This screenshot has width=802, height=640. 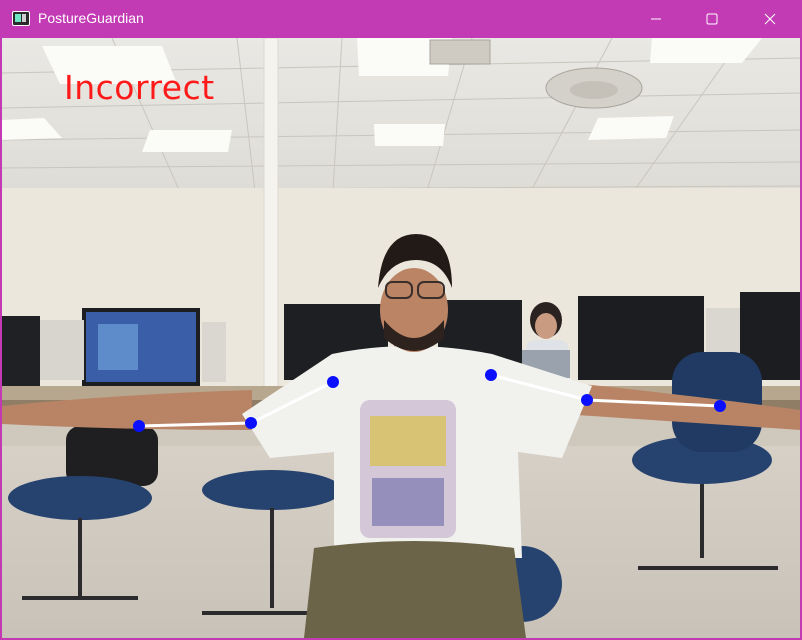 I want to click on pillar, so click(x=271, y=218).